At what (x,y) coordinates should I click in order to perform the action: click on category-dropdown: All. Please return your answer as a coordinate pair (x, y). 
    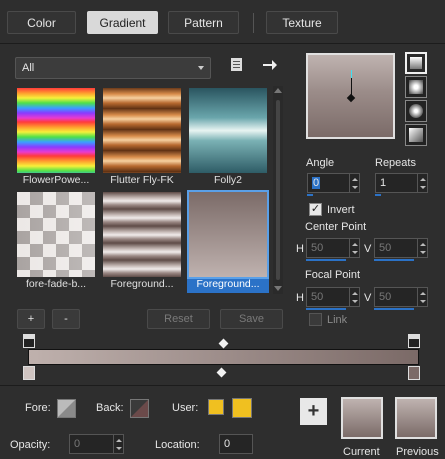
    Looking at the image, I should click on (113, 68).